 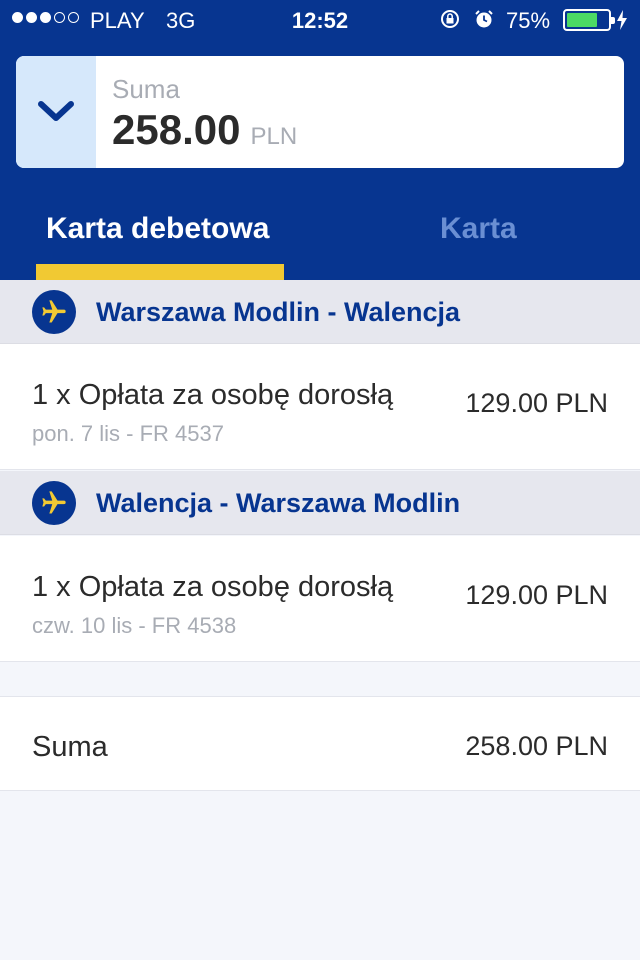 I want to click on total-value: 258.00 PLN, so click(x=536, y=746).